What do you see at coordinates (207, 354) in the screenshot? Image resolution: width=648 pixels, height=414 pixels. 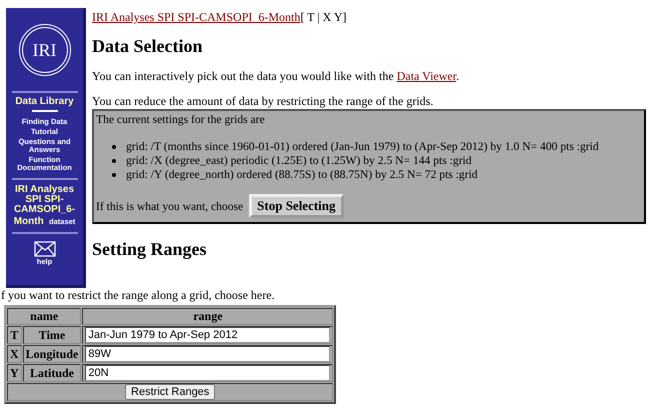 I see `range-field: 89W` at bounding box center [207, 354].